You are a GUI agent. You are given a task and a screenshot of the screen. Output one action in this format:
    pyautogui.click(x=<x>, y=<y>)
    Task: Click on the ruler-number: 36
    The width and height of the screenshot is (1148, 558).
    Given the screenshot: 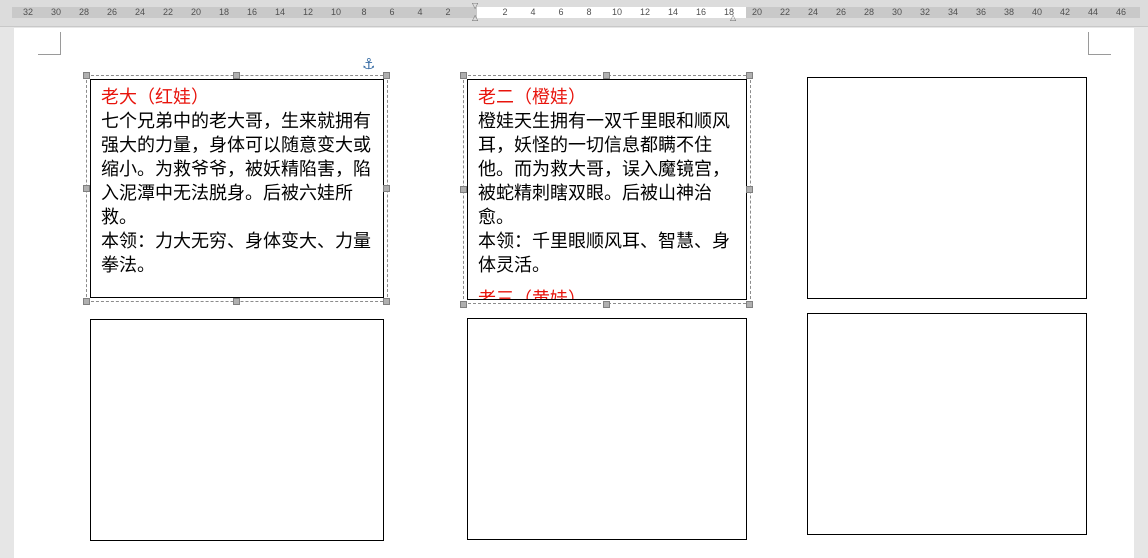 What is the action you would take?
    pyautogui.click(x=980, y=12)
    